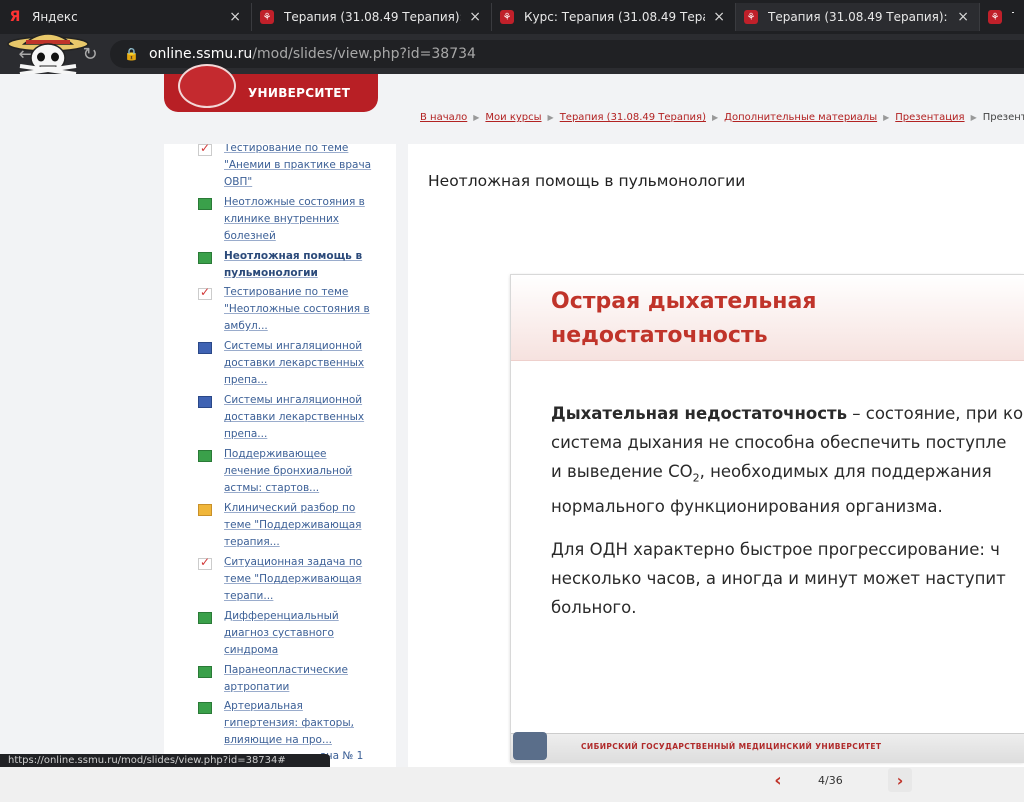 The width and height of the screenshot is (1024, 802). I want to click on breadcrumb-presentation: Презентация, so click(929, 117).